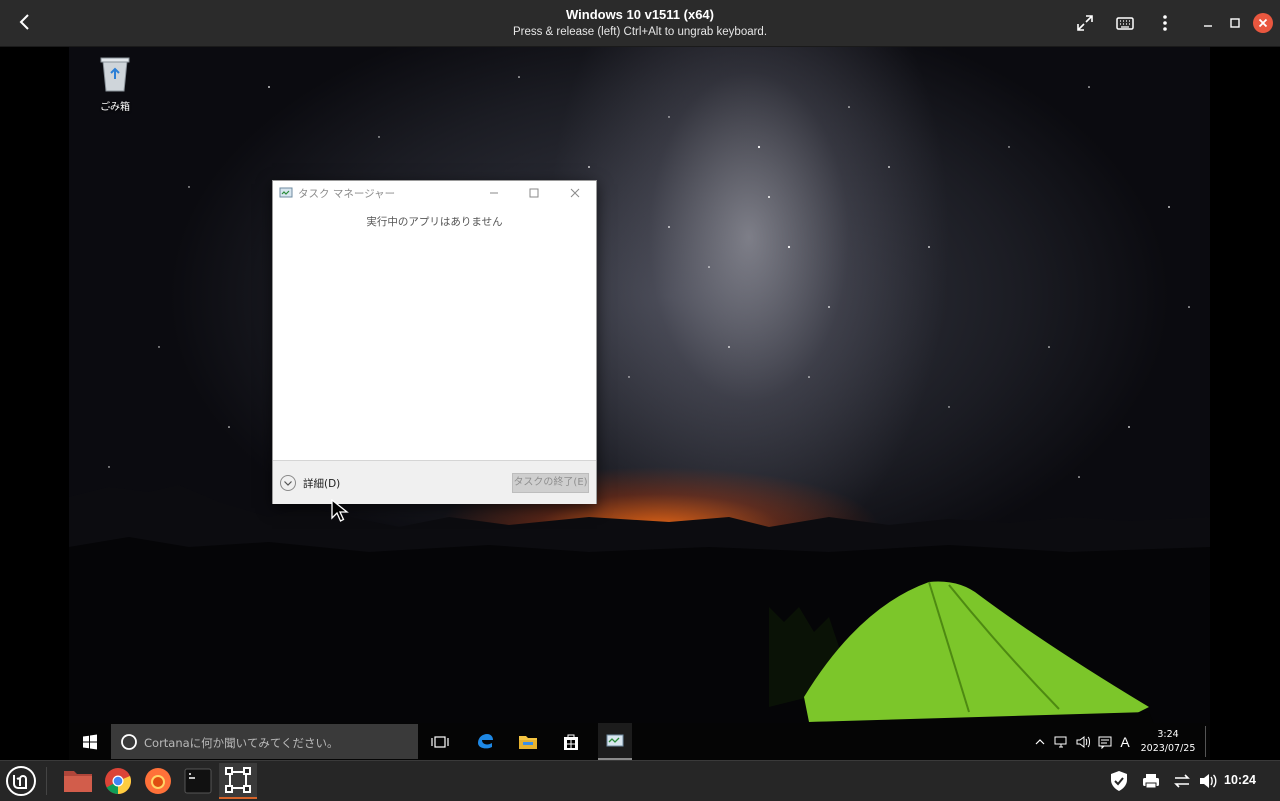 The width and height of the screenshot is (1280, 801). I want to click on task-manager-icon, so click(286, 192).